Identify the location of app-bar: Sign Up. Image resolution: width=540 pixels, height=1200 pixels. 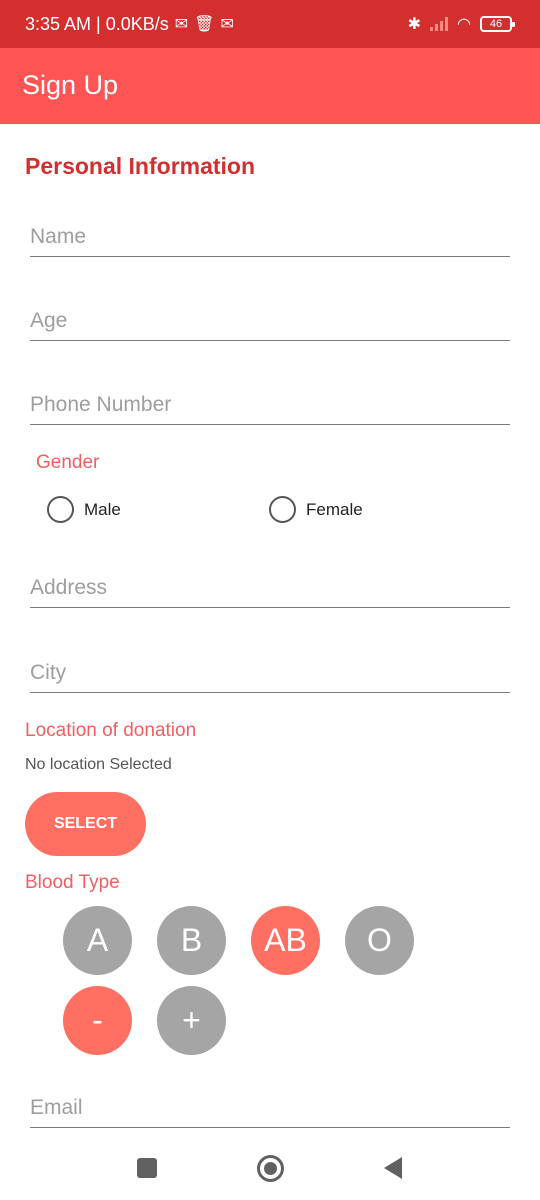
(270, 86).